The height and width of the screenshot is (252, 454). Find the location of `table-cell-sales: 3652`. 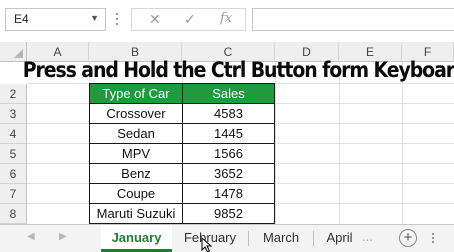

table-cell-sales: 3652 is located at coordinates (229, 174).